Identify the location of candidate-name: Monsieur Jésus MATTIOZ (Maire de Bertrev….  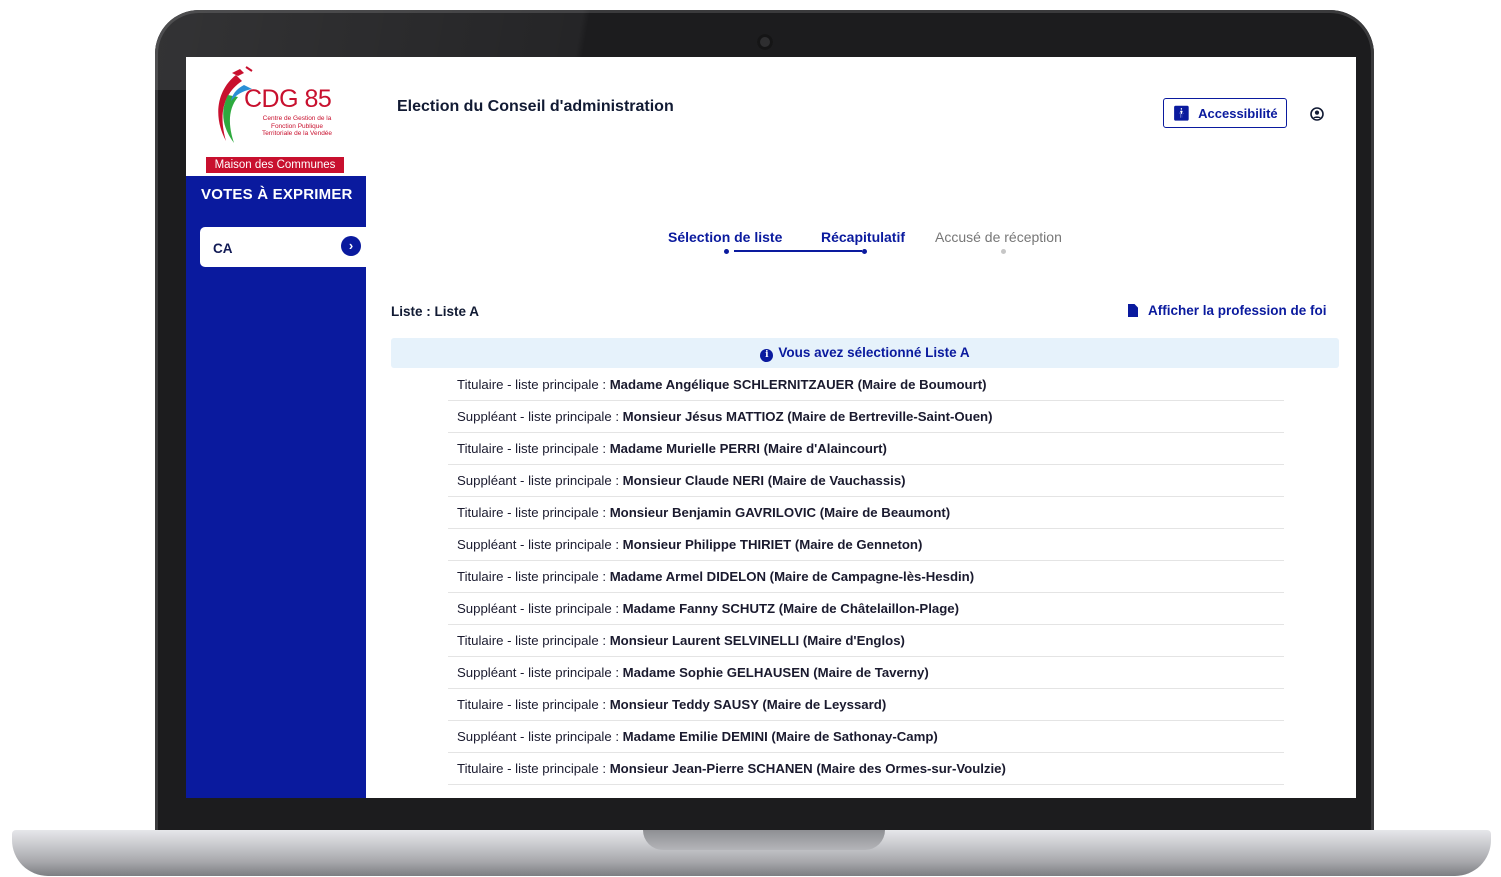
(807, 416).